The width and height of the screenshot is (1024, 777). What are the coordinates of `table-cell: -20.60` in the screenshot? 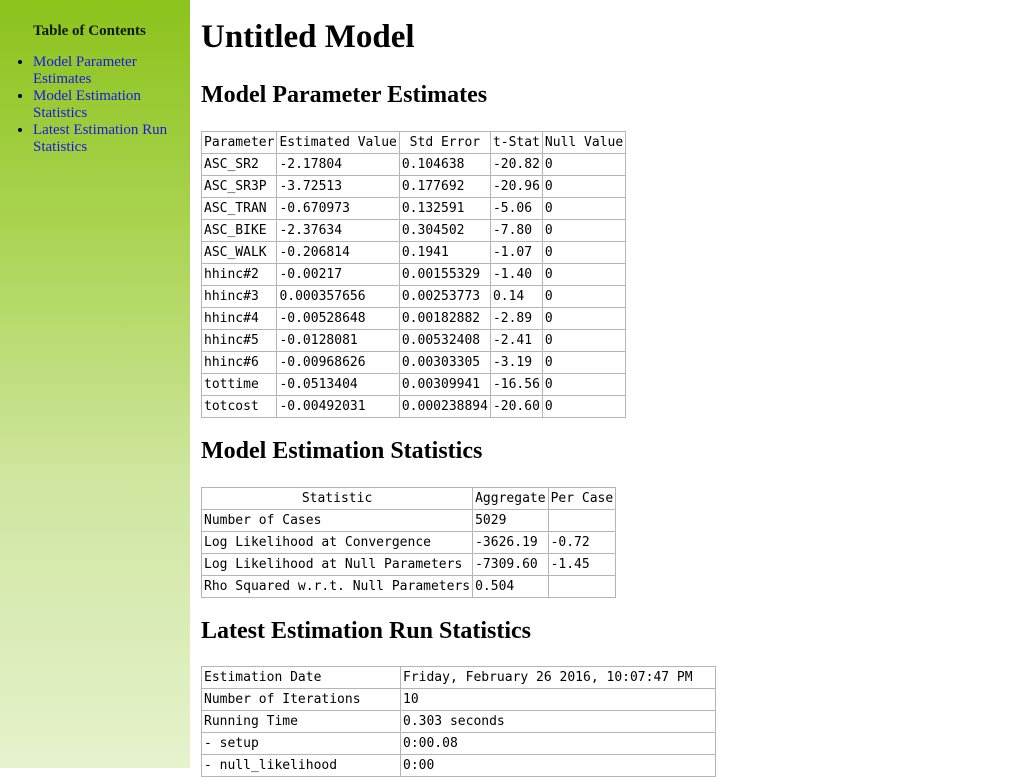 It's located at (516, 406).